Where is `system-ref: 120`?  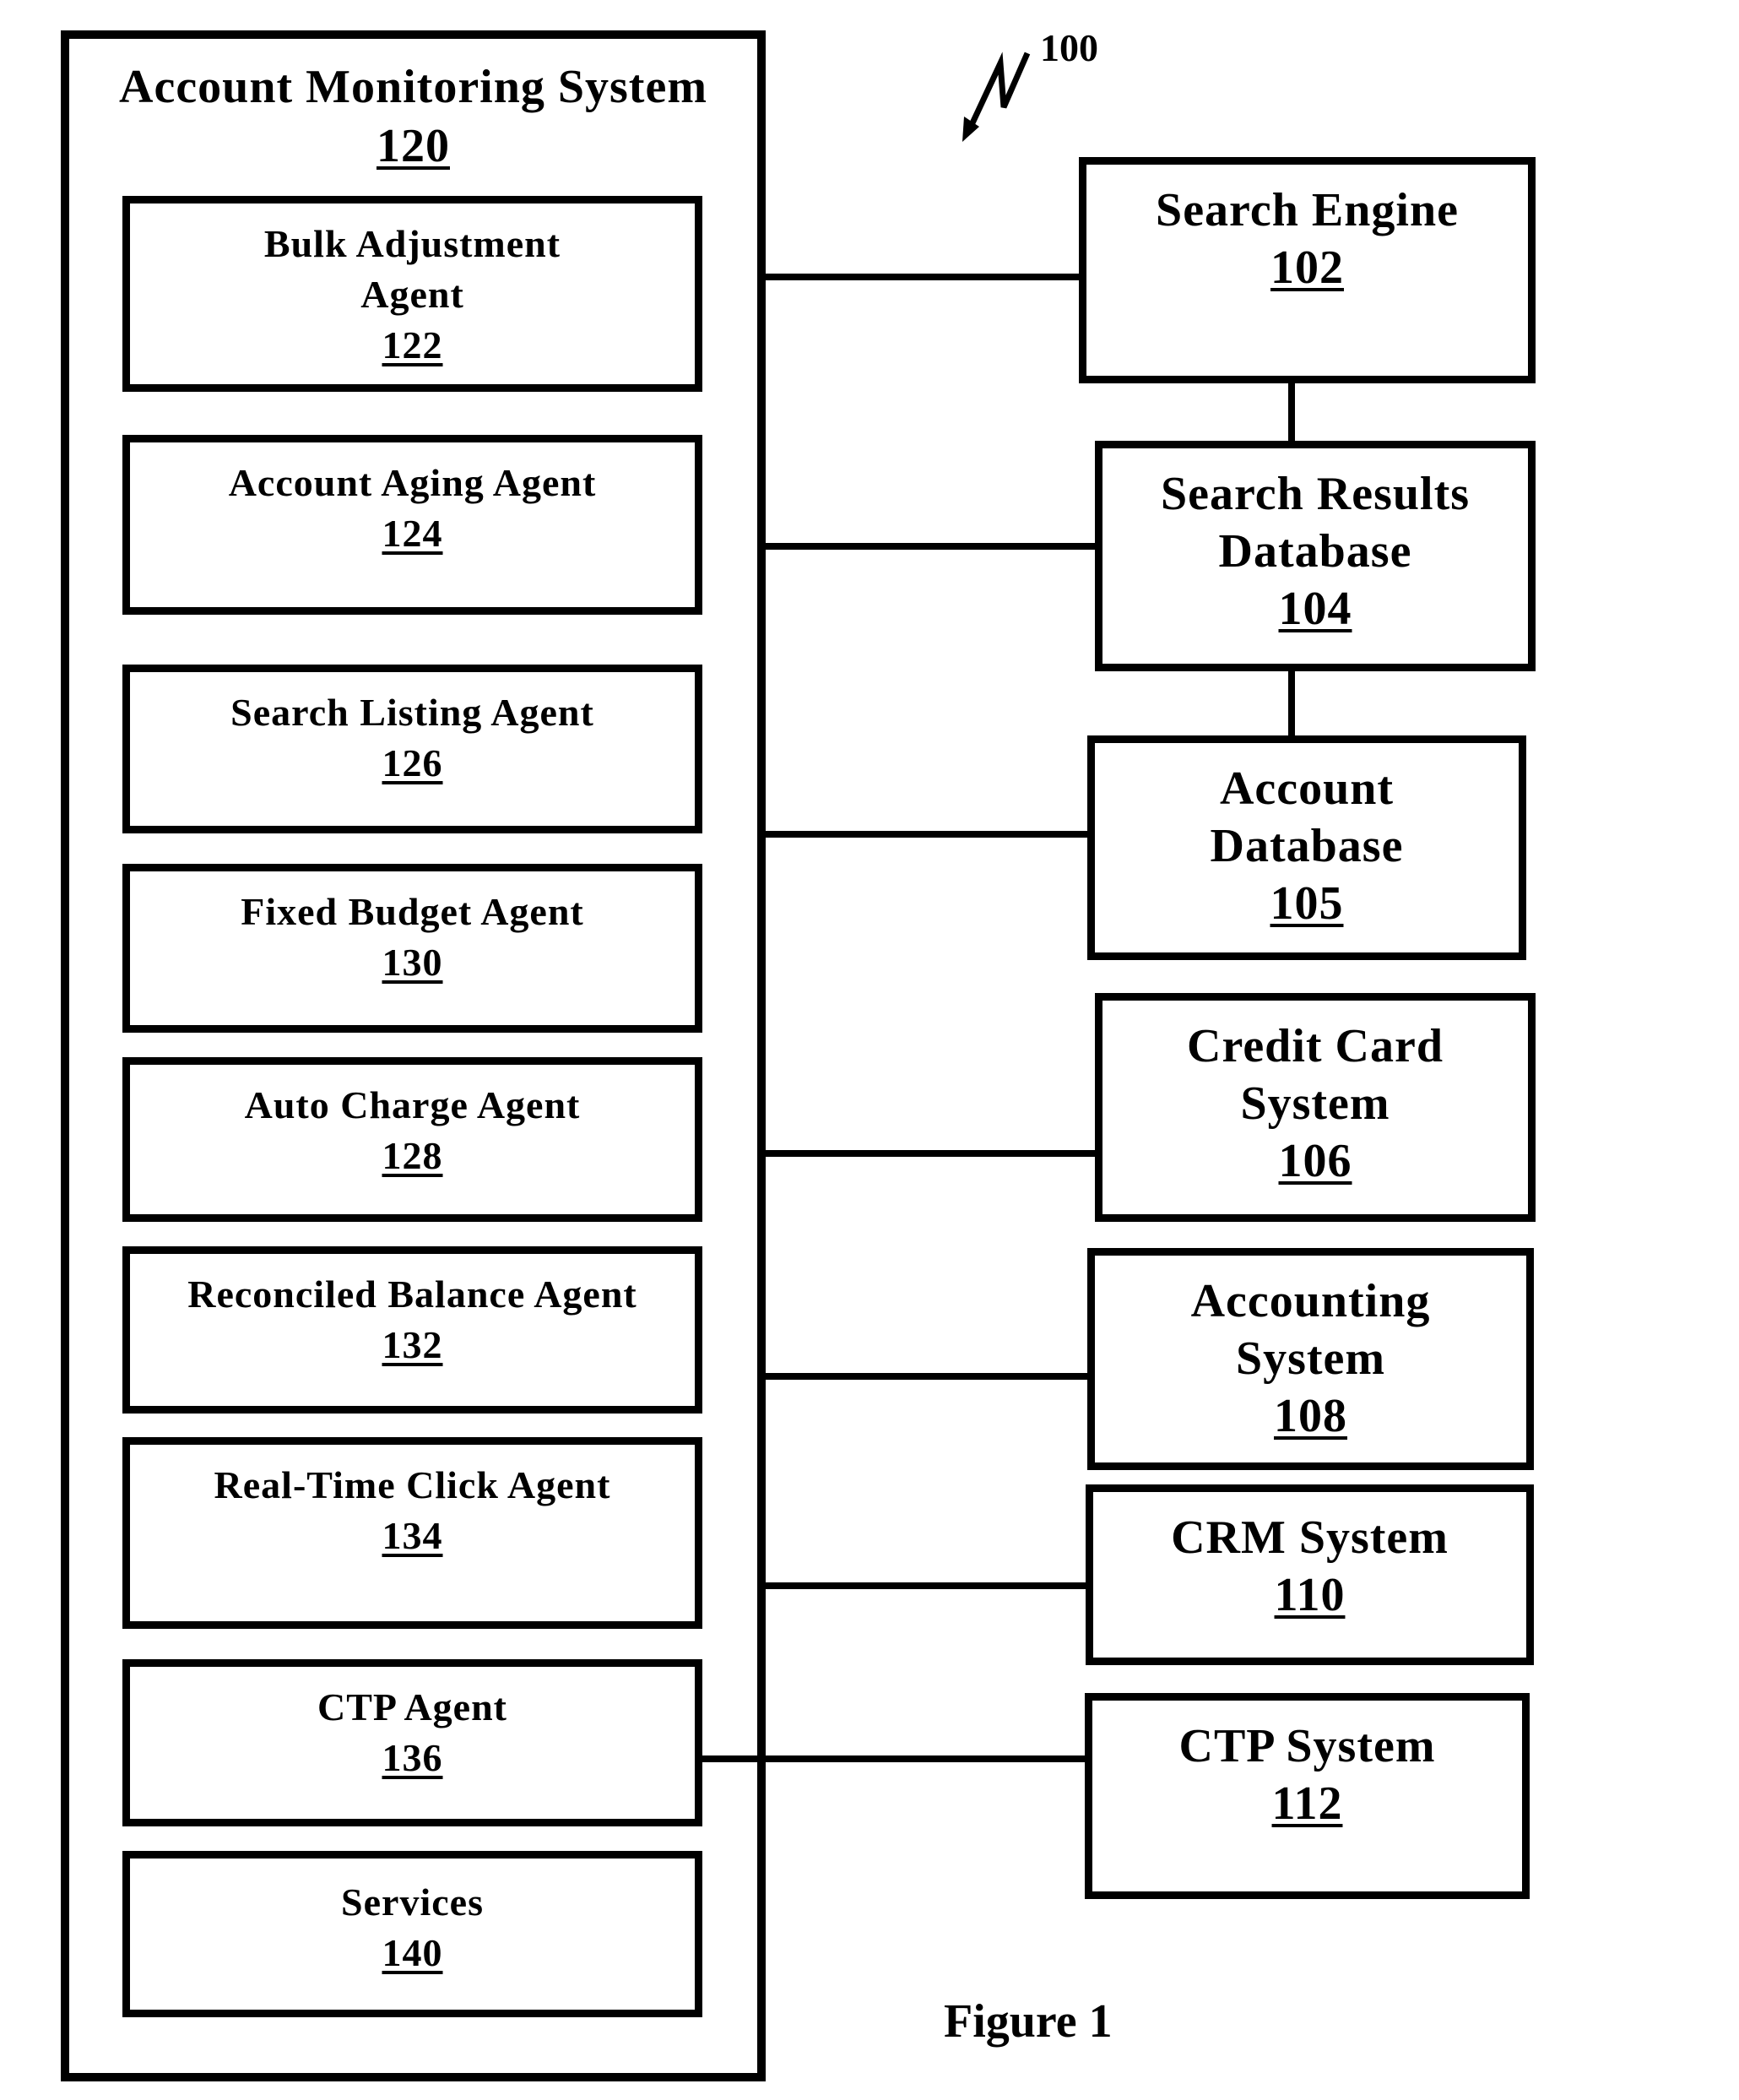
system-ref: 120 is located at coordinates (414, 146).